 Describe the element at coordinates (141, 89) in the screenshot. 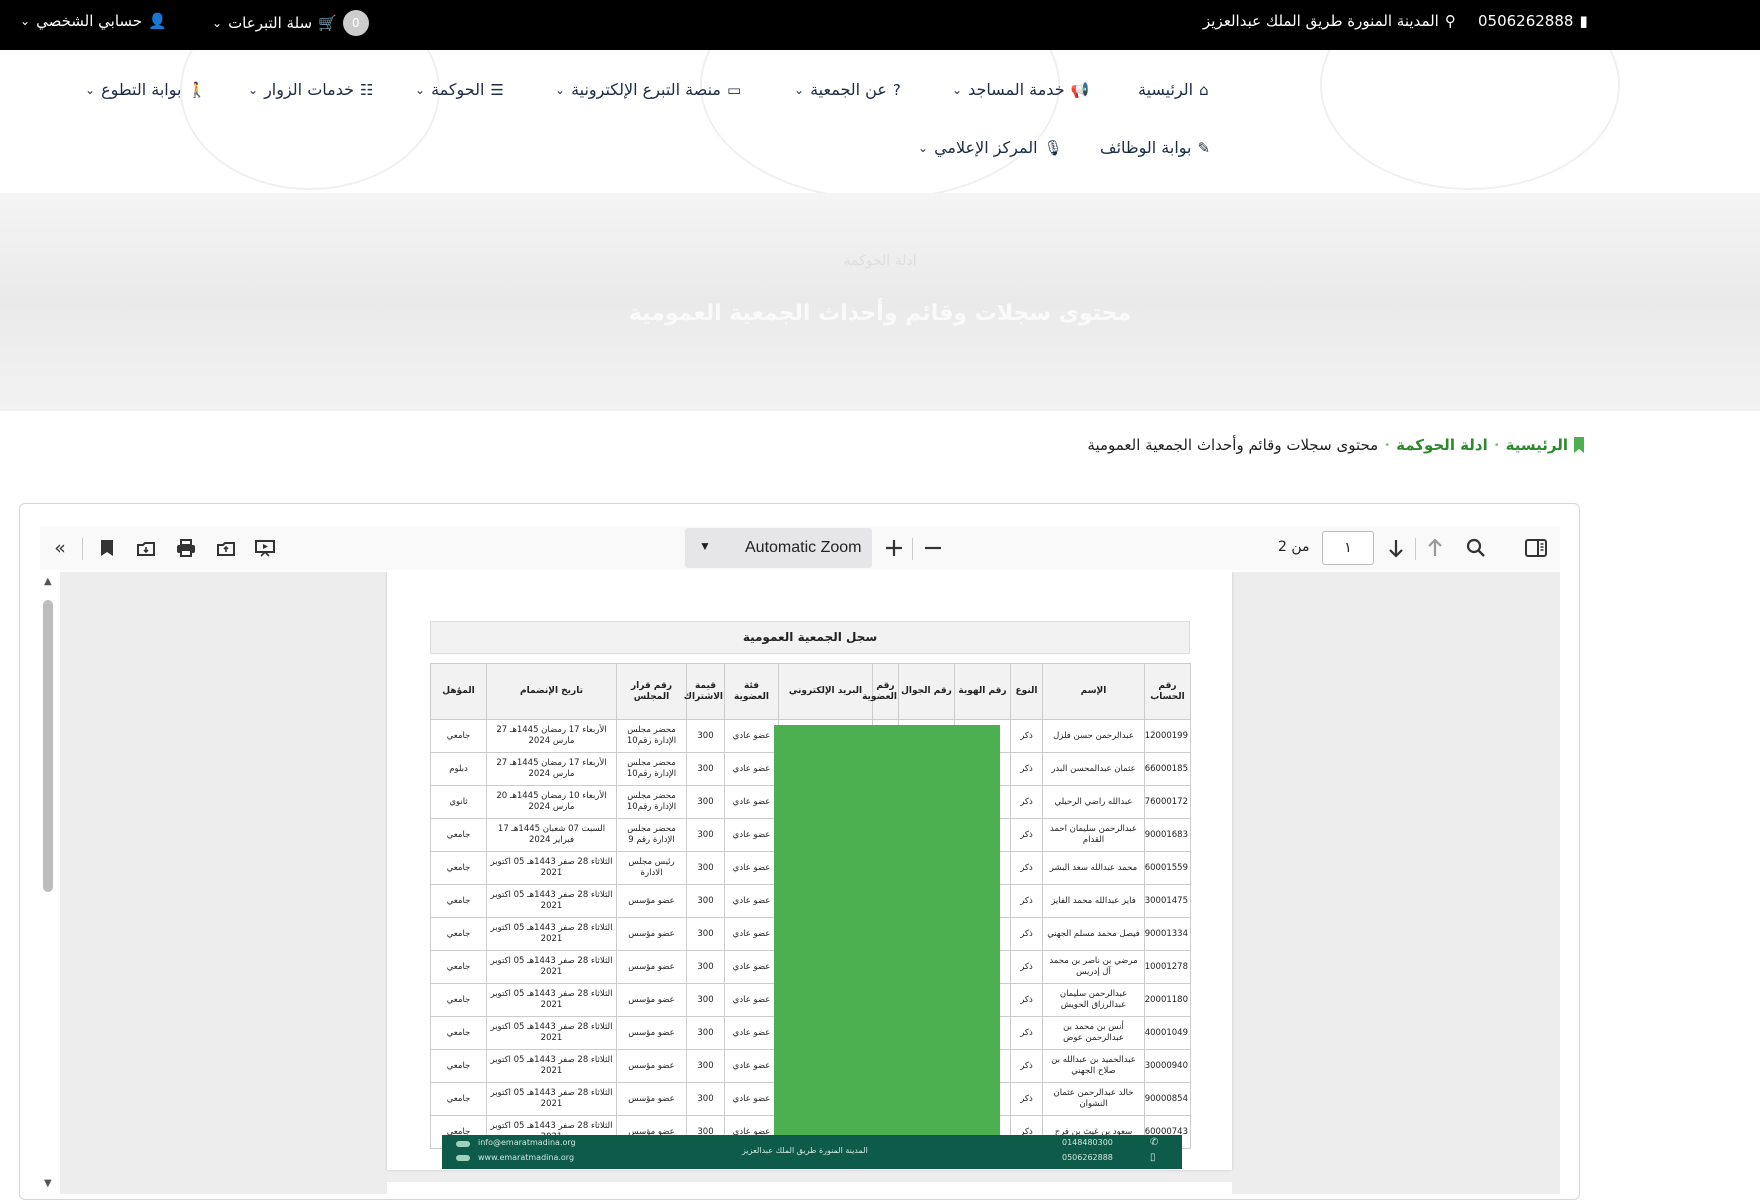

I see `nav-volunteer-label: بوابة التطوع` at that location.